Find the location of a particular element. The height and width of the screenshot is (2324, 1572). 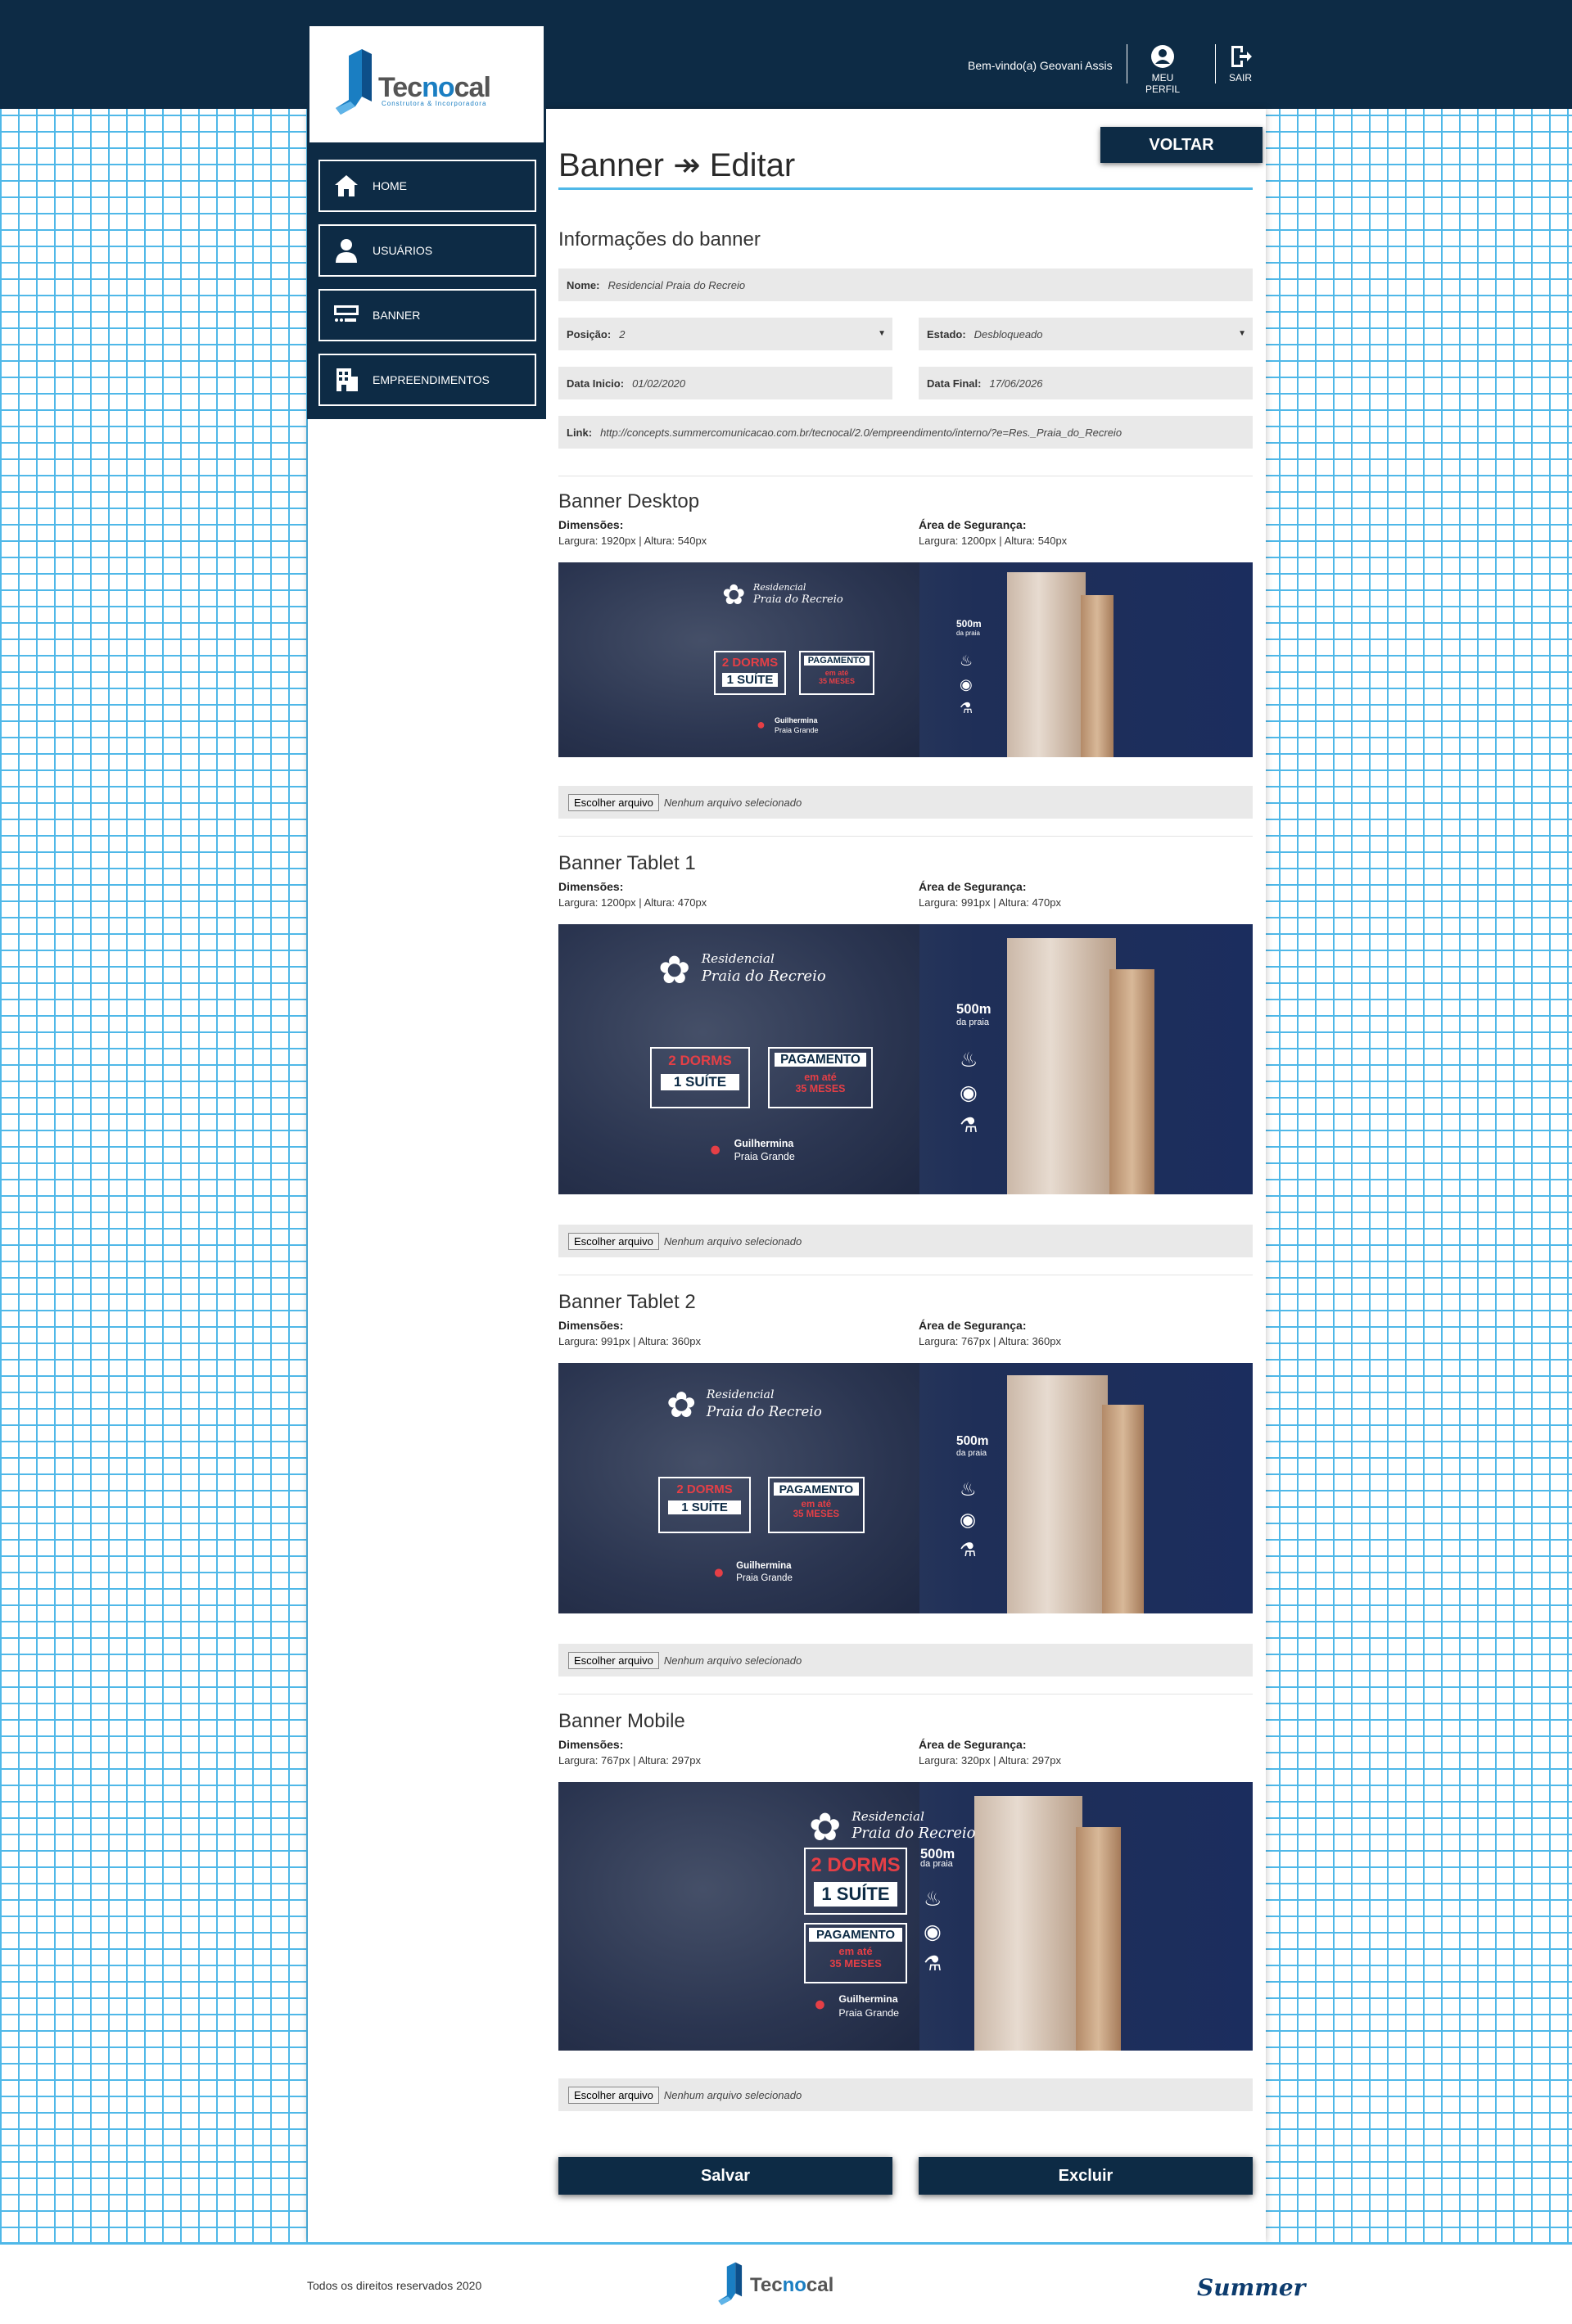

sidebar-item-label: USUÁRIOS is located at coordinates (403, 250).